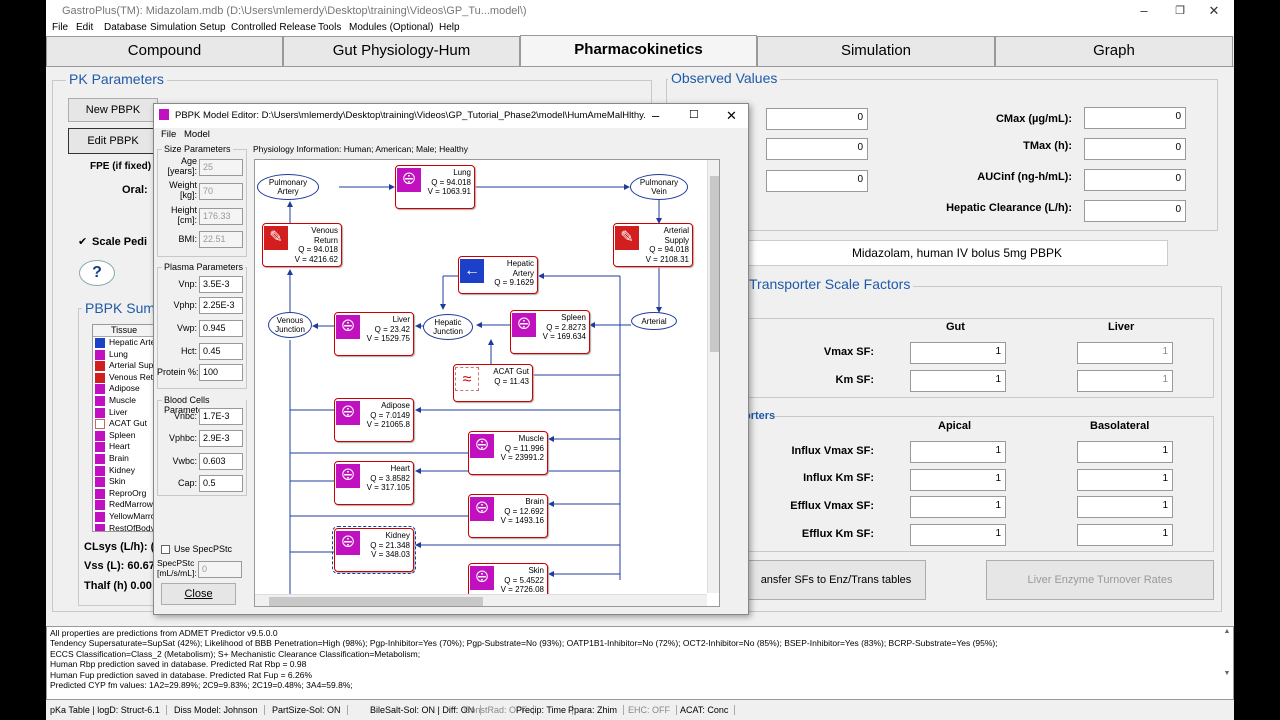  What do you see at coordinates (435, 187) in the screenshot?
I see `node-lung: ⨸ Lung Q = 94.018 V = 1063.91` at bounding box center [435, 187].